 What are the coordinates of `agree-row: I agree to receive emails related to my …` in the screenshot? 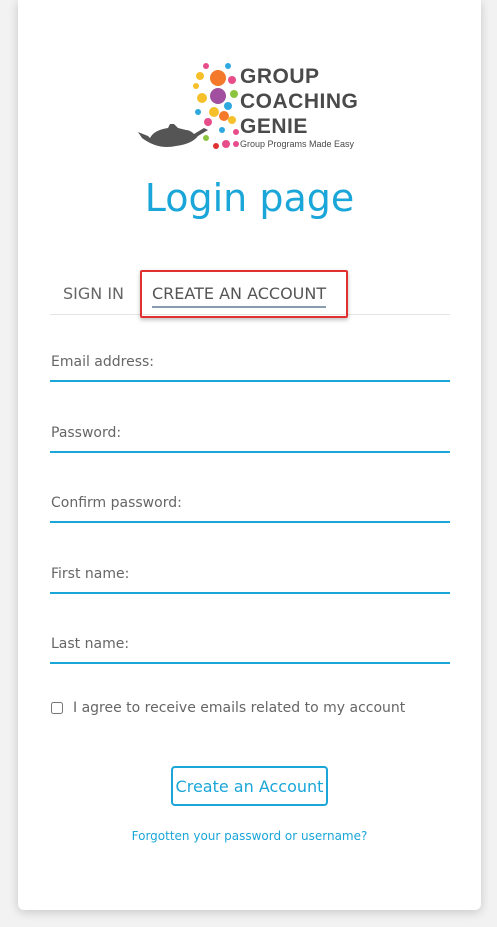 It's located at (228, 708).